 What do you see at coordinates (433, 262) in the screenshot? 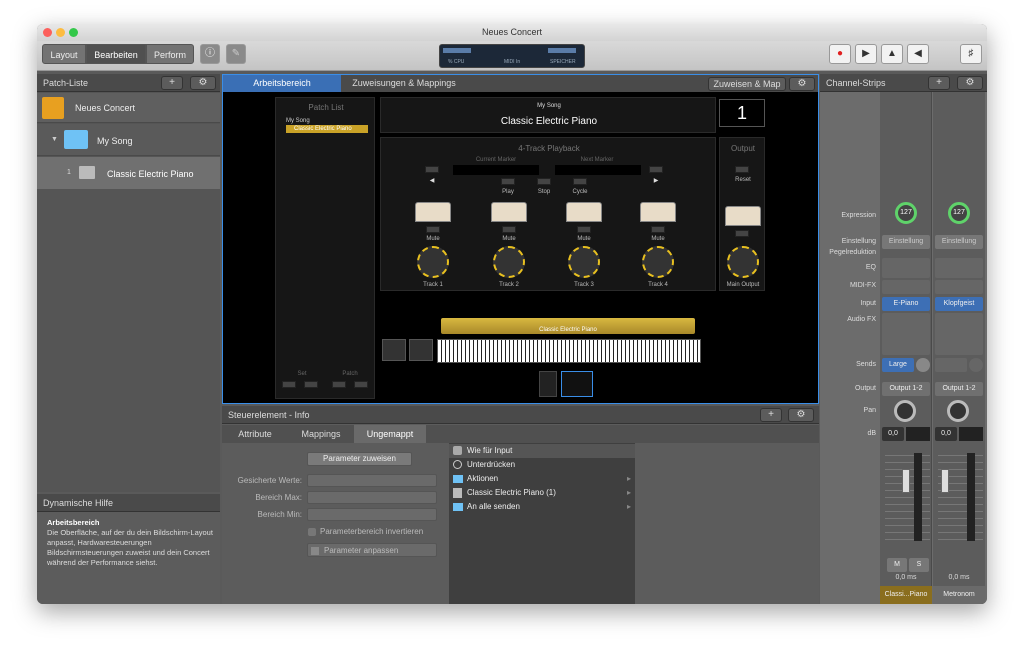
I see `track1-knob` at bounding box center [433, 262].